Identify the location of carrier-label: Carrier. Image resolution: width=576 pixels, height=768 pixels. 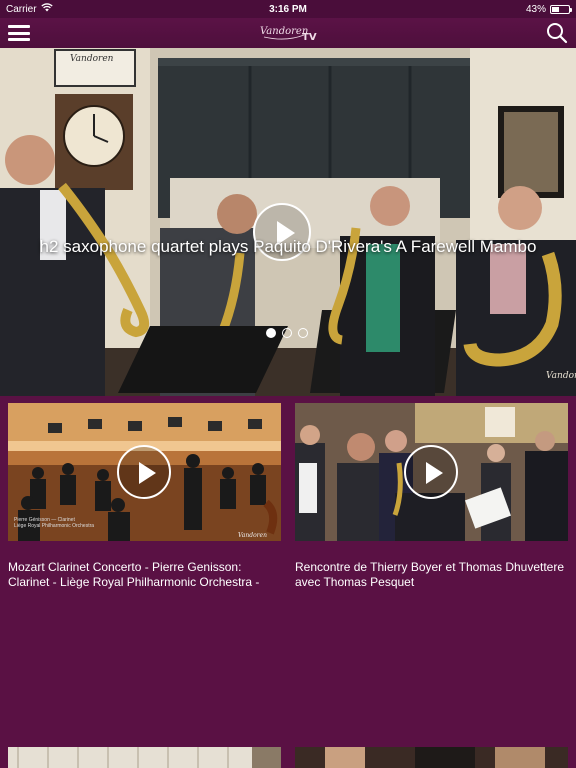
(21, 9).